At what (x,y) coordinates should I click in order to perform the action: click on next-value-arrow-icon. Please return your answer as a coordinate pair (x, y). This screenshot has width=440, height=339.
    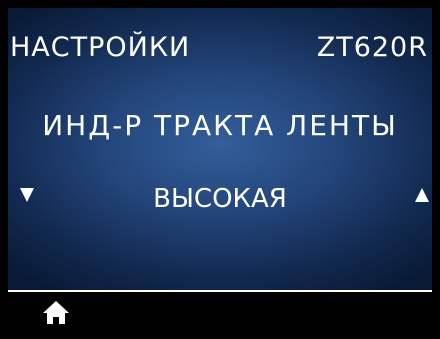
    Looking at the image, I should click on (422, 195).